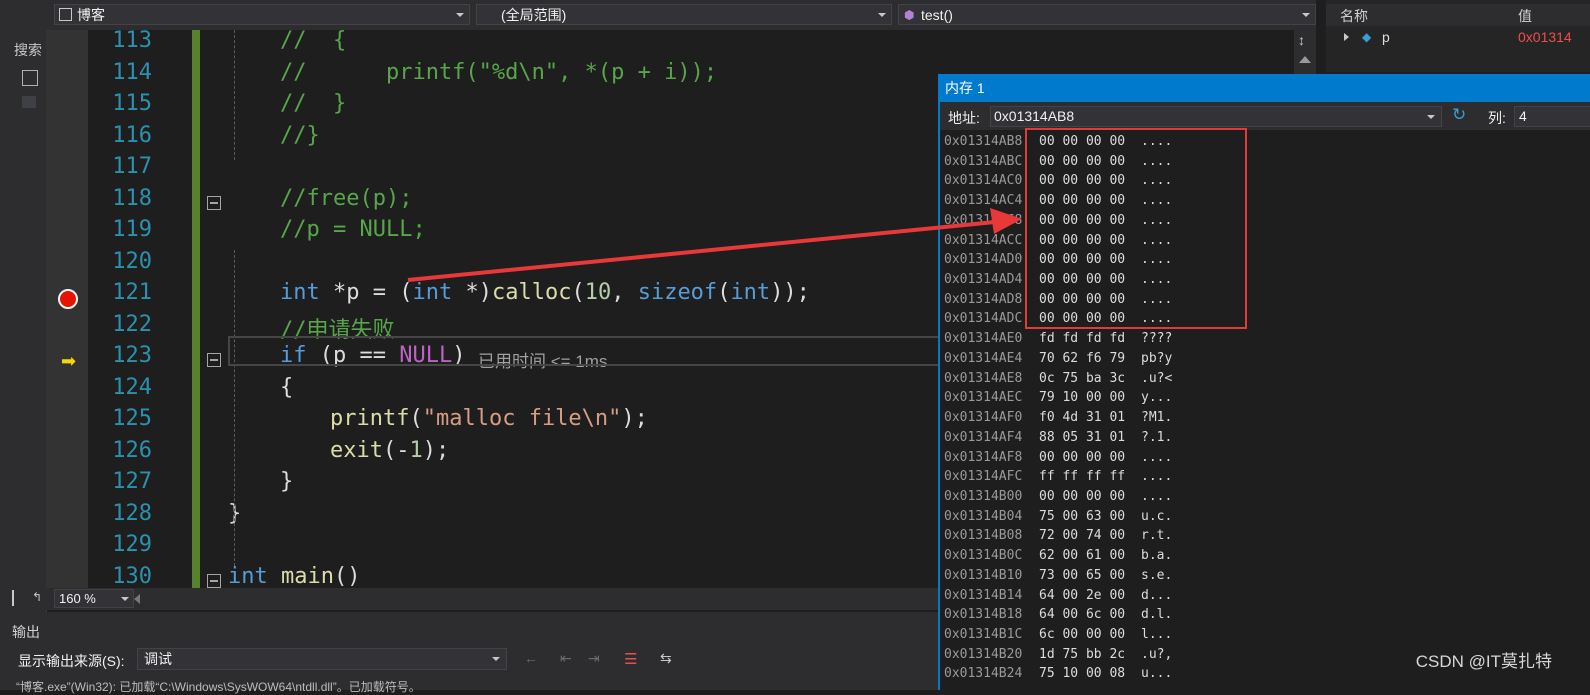 The width and height of the screenshot is (1590, 695). What do you see at coordinates (1107, 14) in the screenshot?
I see `member-dropdown: ⬢ test()` at bounding box center [1107, 14].